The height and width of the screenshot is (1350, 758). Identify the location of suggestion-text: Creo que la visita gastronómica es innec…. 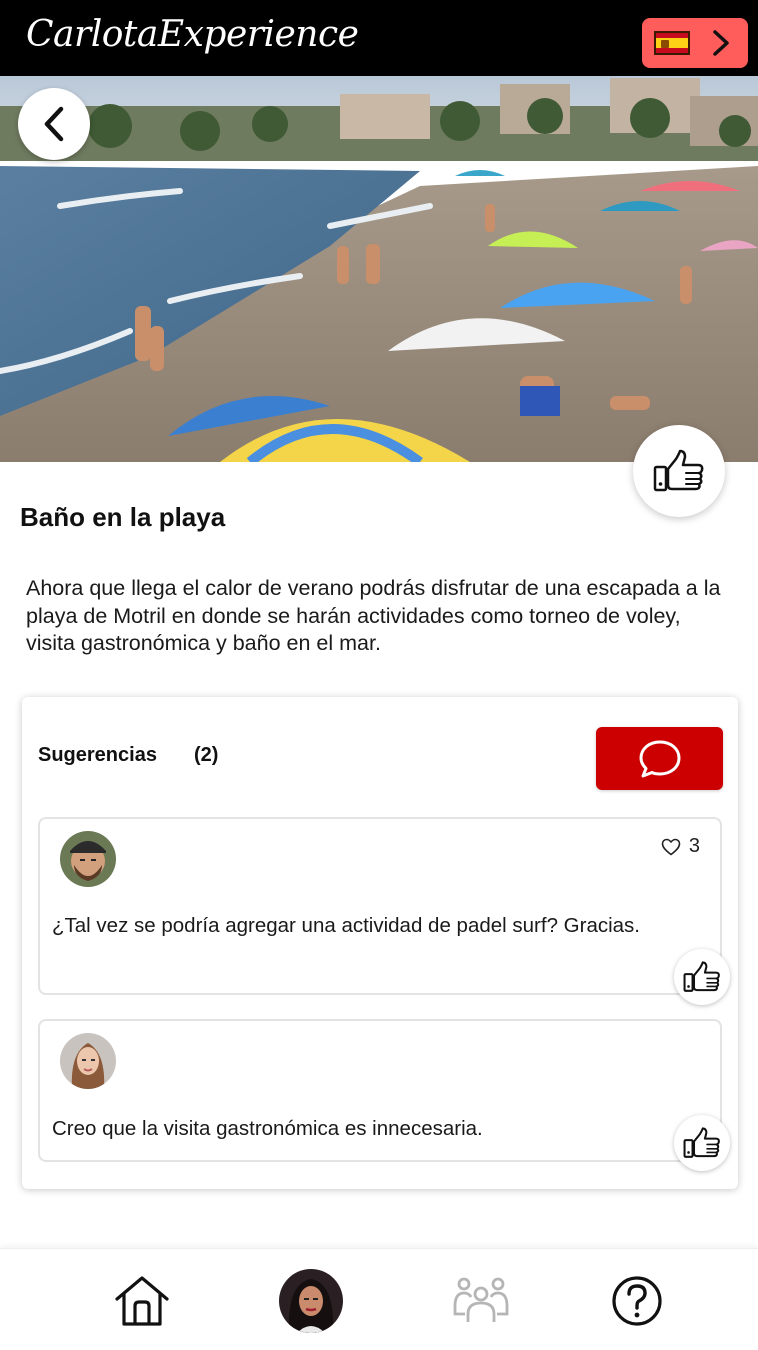
(267, 1128).